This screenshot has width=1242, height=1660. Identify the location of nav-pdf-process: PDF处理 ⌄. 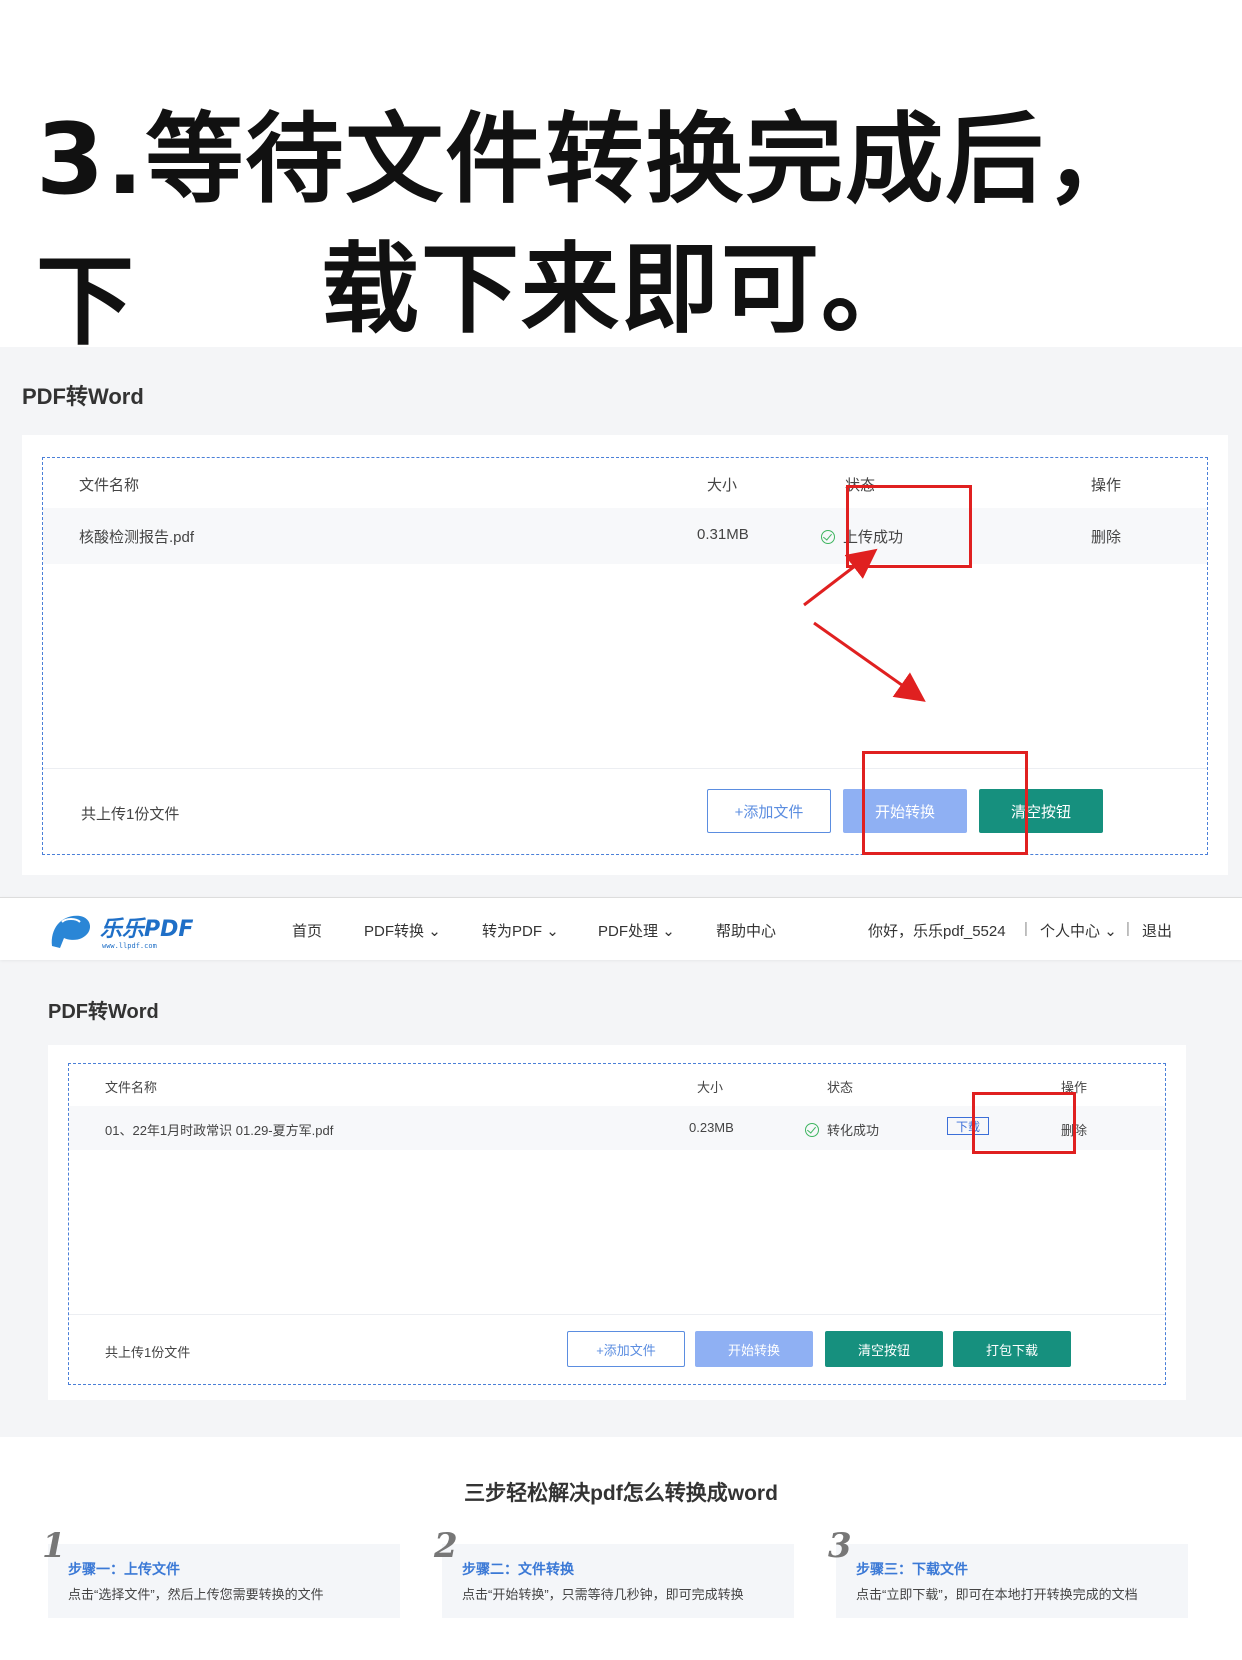
(636, 930).